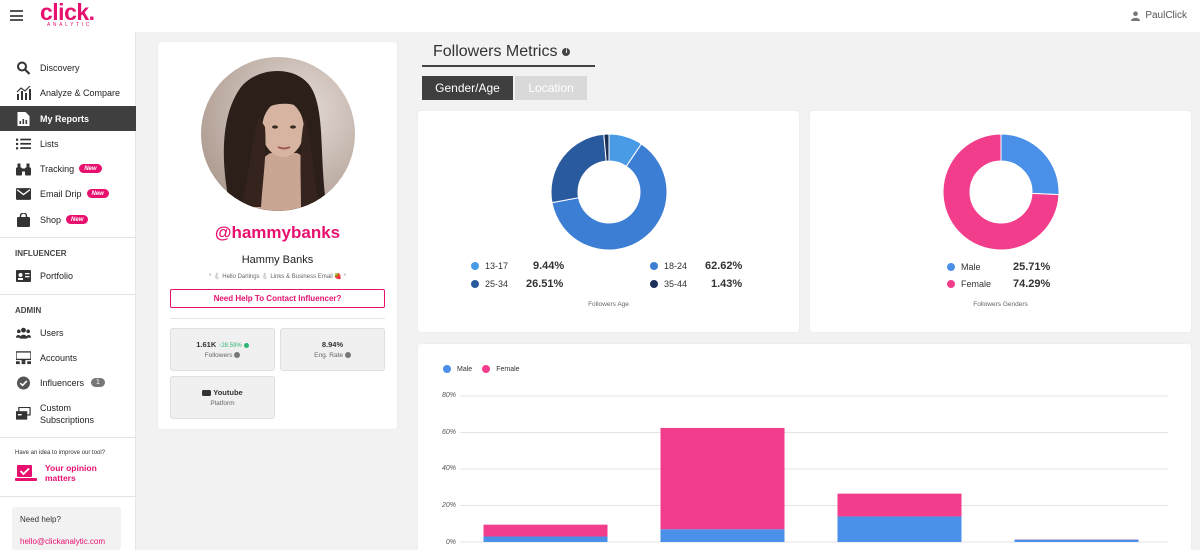 The image size is (1200, 550). I want to click on legend-value: 74.29%, so click(1032, 284).